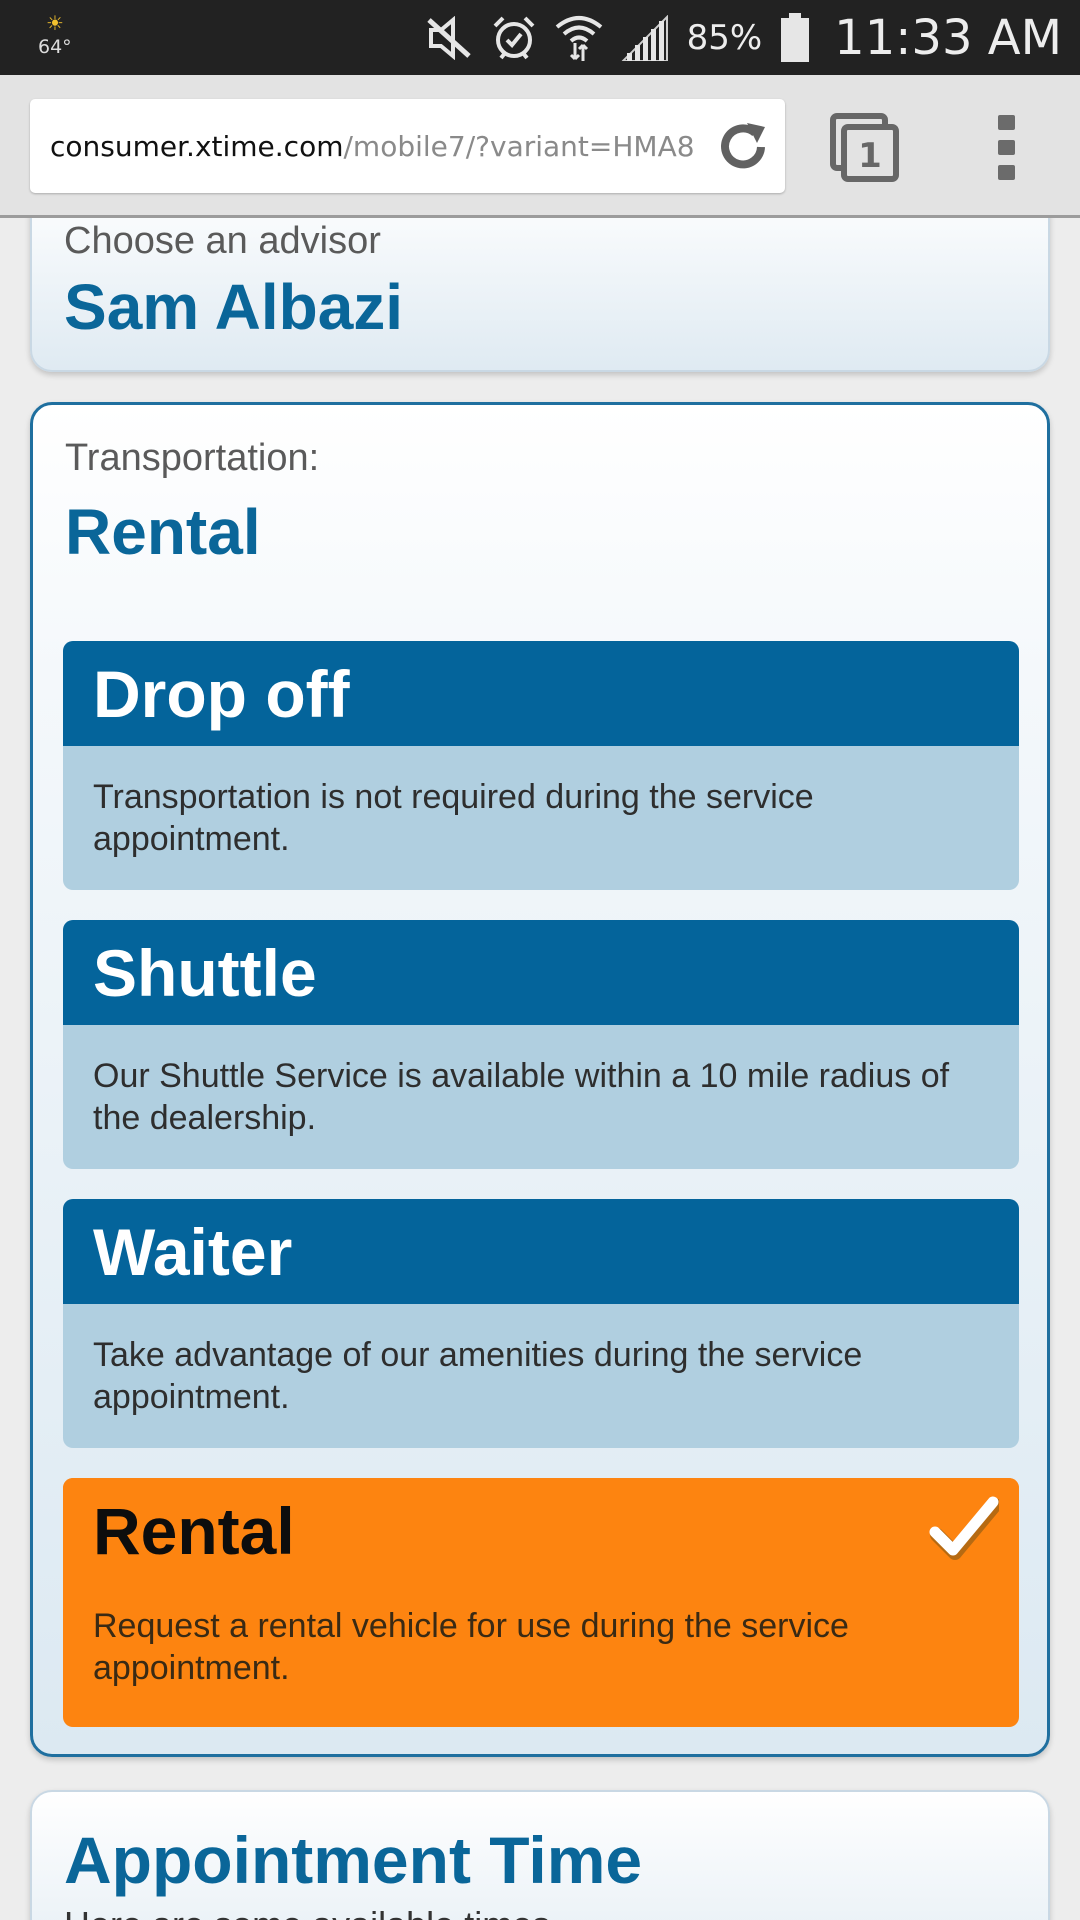 The image size is (1080, 1920). I want to click on advisor-card: Choose an advisor Sam Albazi, so click(540, 295).